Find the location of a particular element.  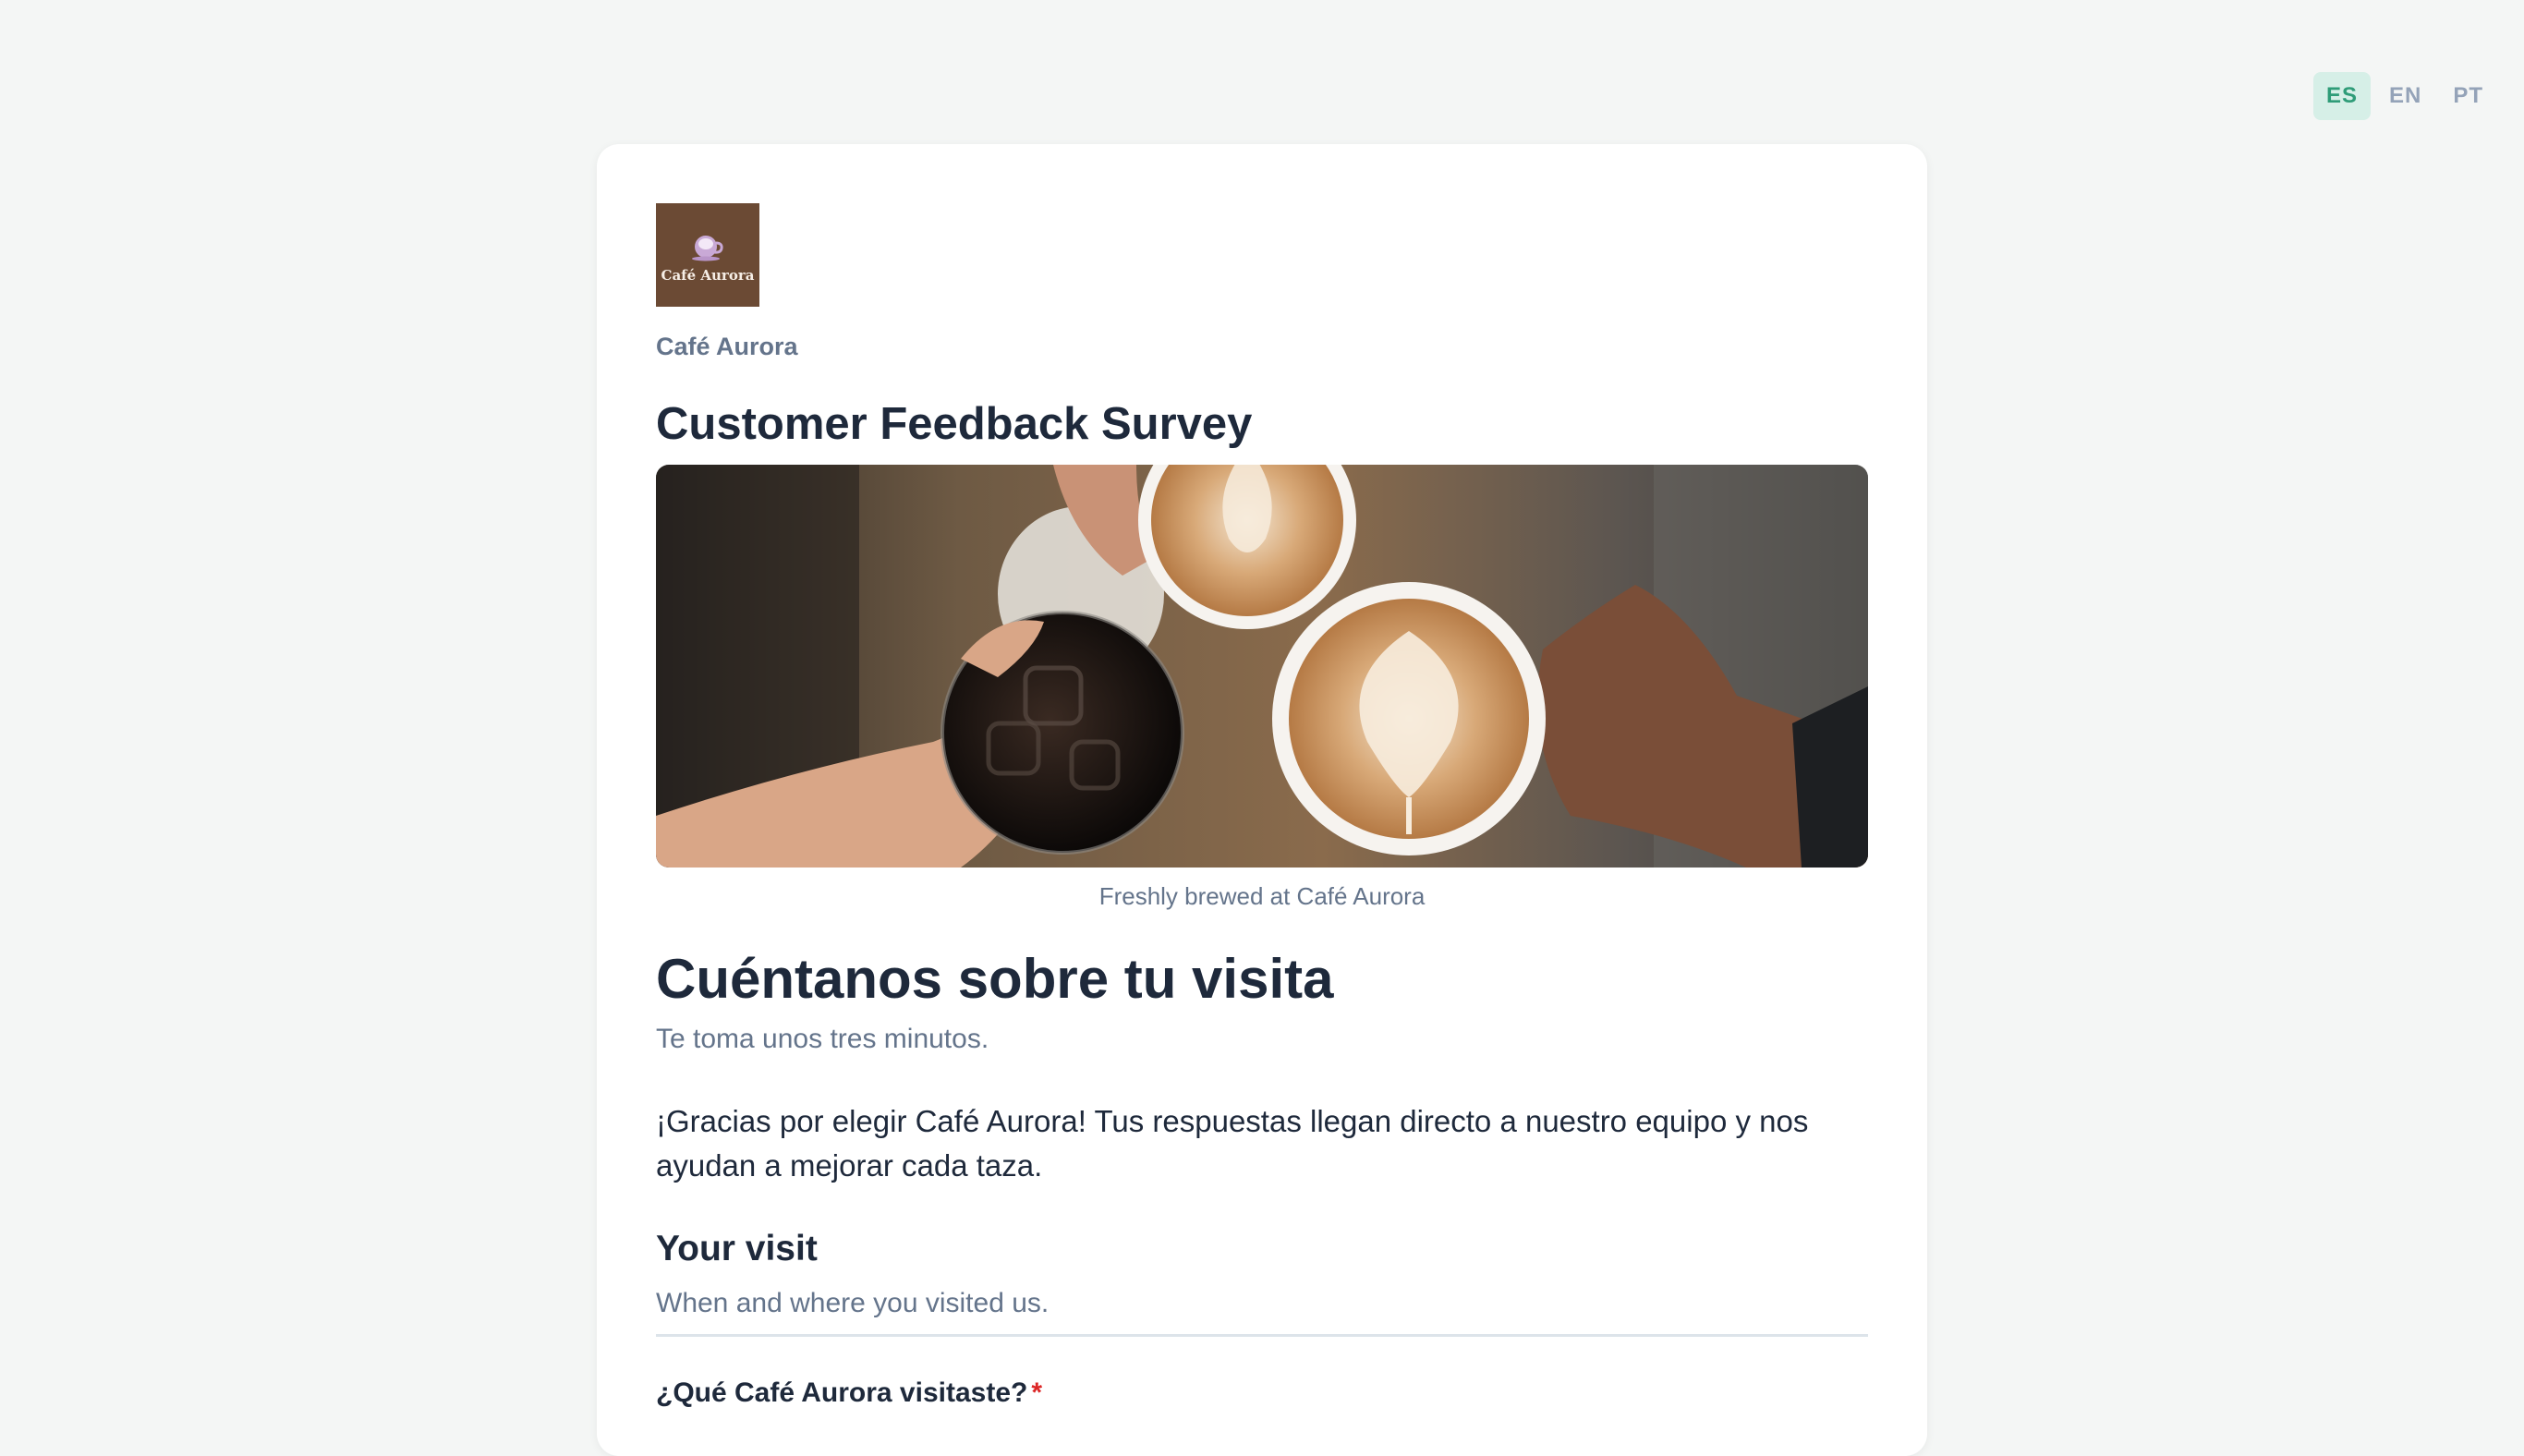

hero-caption: Freshly brewed at Café Aurora is located at coordinates (1262, 896).